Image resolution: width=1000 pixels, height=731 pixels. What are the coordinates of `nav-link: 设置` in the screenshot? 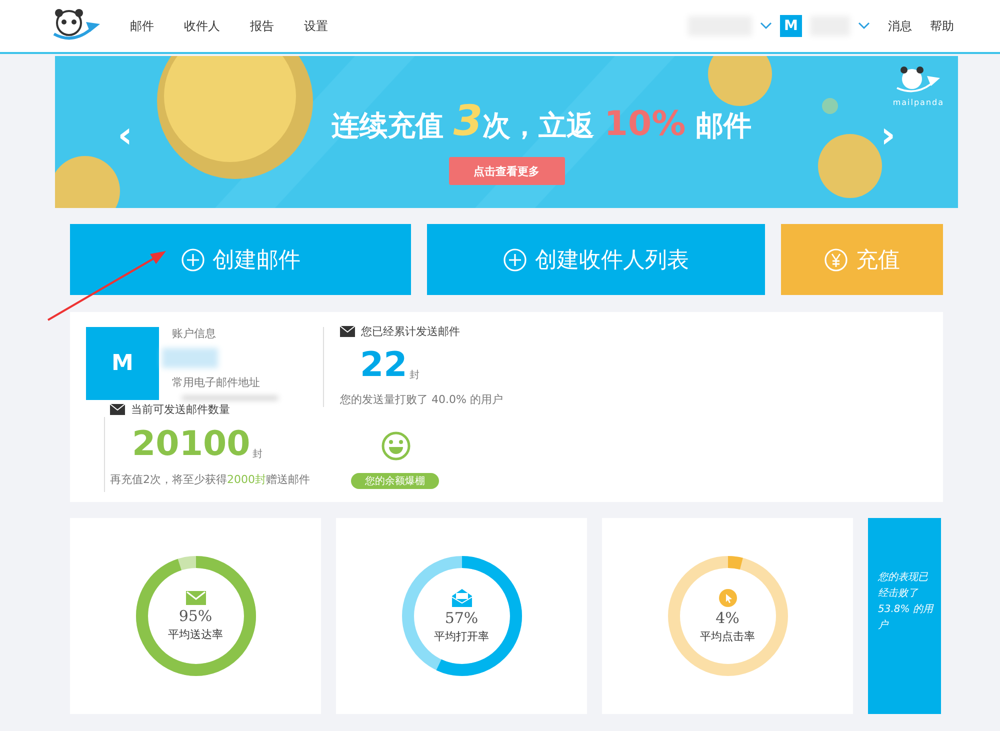 It's located at (316, 26).